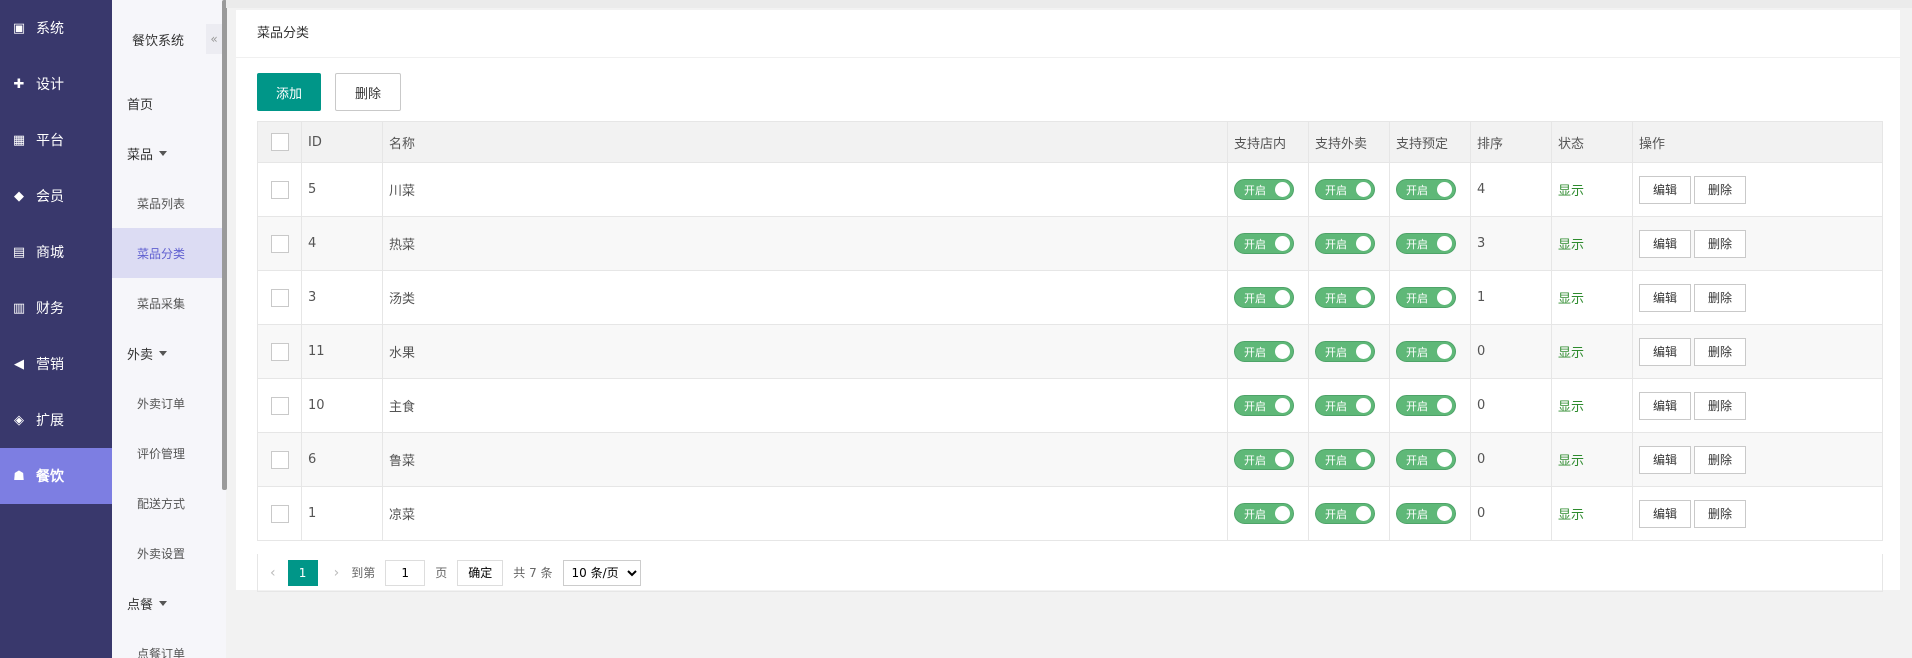  What do you see at coordinates (1069, 4) in the screenshot?
I see `top-strip` at bounding box center [1069, 4].